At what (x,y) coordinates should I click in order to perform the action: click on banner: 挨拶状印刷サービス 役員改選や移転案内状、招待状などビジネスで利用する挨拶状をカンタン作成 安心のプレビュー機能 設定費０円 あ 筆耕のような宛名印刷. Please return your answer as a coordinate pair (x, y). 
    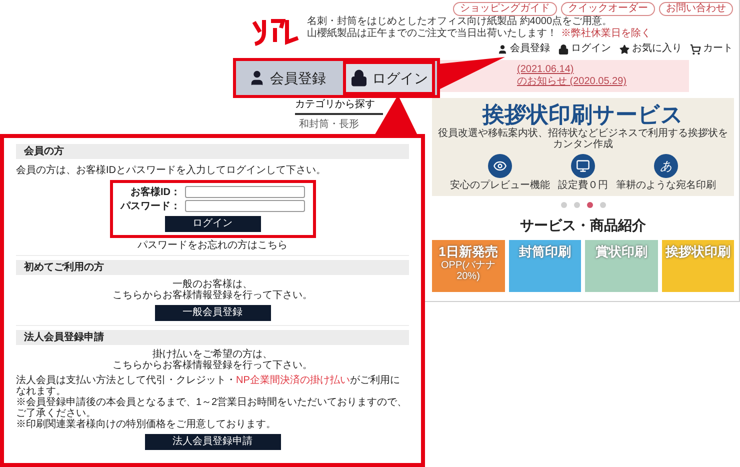
    Looking at the image, I should click on (583, 147).